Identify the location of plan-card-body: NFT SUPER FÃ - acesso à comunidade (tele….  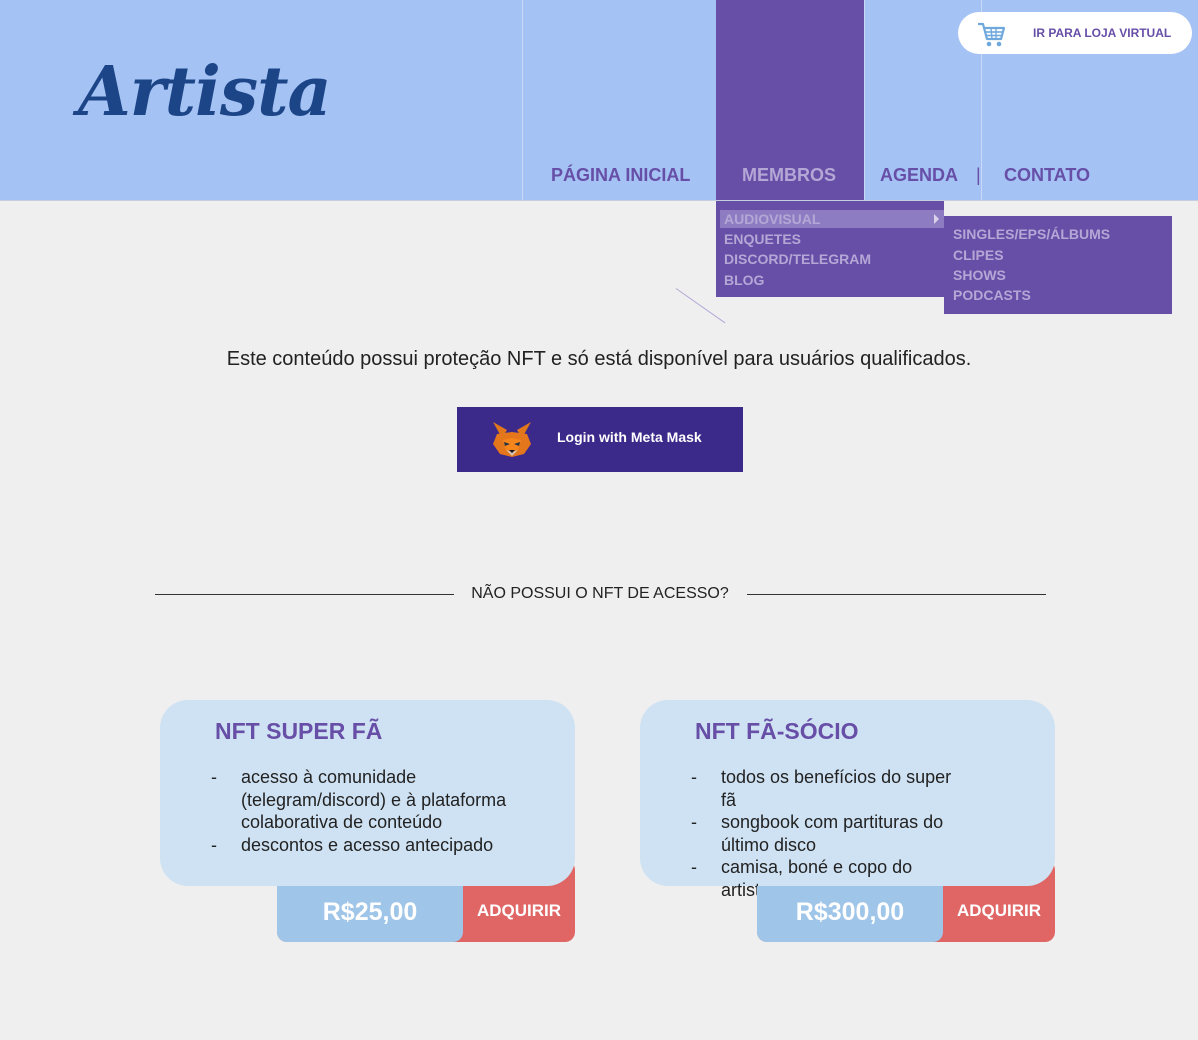
(367, 793).